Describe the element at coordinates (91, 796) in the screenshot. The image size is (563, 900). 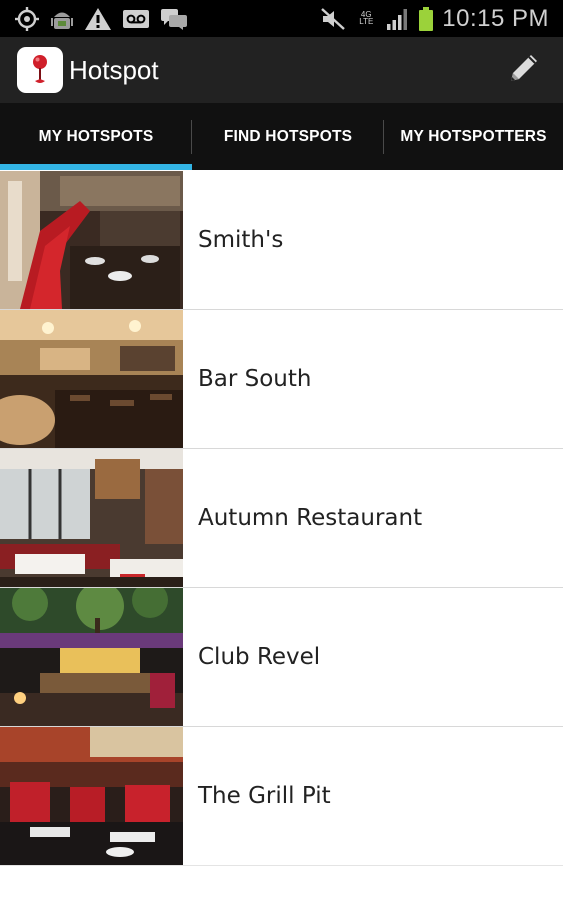
I see `grill-restaurant-photo` at that location.